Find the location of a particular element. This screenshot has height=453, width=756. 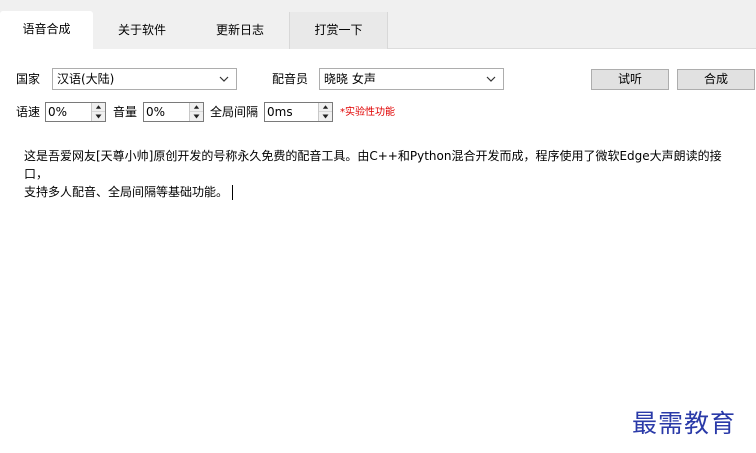

tab-bar: 语音合成 关于软件 更新日志 打赏一下 is located at coordinates (378, 25).